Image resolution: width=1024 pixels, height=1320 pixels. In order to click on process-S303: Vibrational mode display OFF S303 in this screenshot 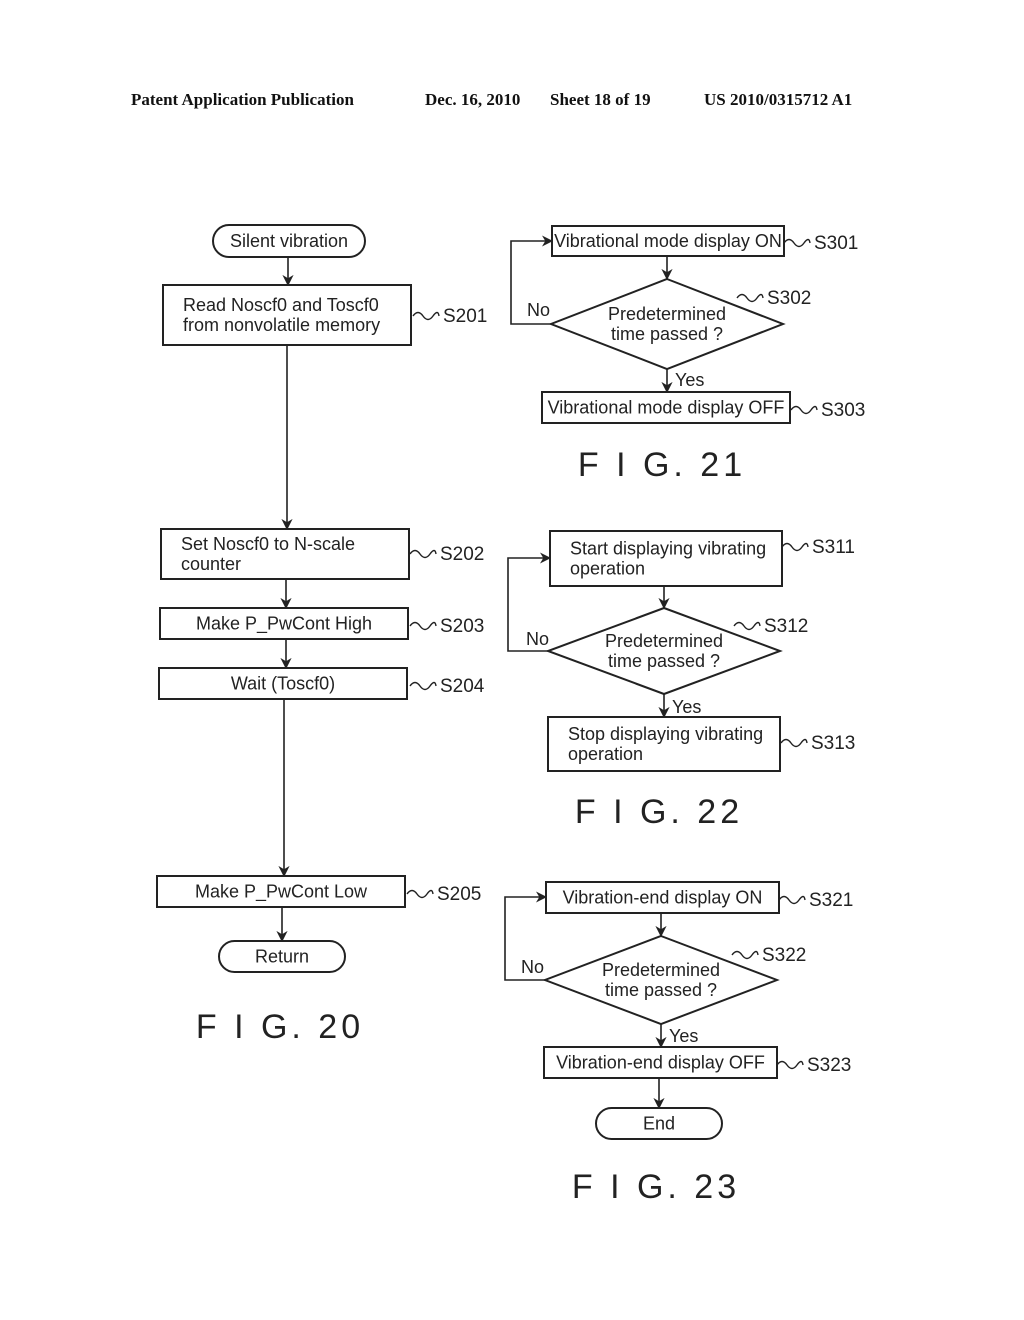, I will do `click(703, 407)`.